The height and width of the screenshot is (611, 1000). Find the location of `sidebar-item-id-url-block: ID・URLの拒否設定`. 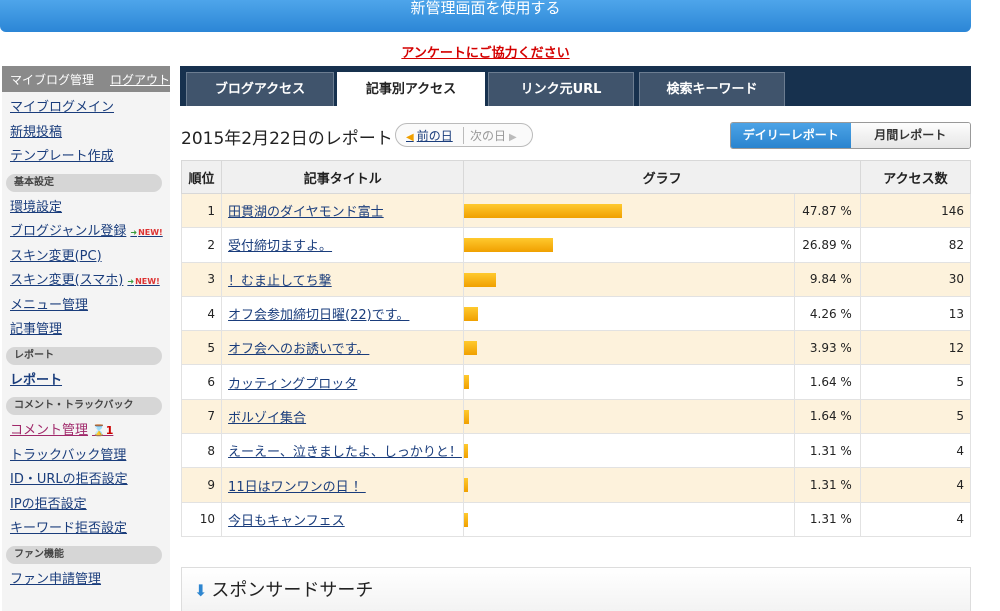

sidebar-item-id-url-block: ID・URLの拒否設定 is located at coordinates (86, 480).